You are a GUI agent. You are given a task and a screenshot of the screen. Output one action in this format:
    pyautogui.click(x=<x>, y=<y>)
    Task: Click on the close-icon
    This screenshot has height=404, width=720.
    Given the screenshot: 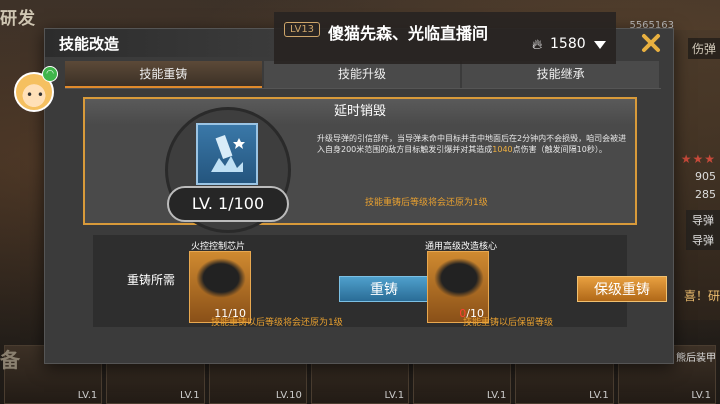 What is the action you would take?
    pyautogui.click(x=651, y=43)
    